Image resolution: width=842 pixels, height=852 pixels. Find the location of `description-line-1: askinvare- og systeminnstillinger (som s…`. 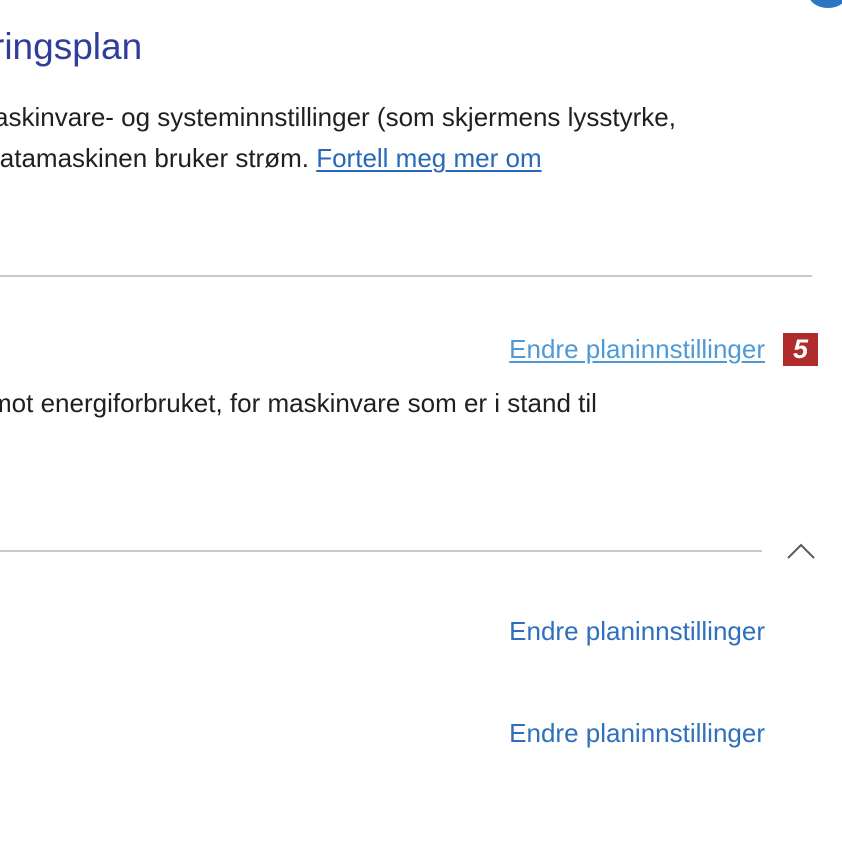

description-line-1: askinvare- og systeminnstillinger (som s… is located at coordinates (338, 117).